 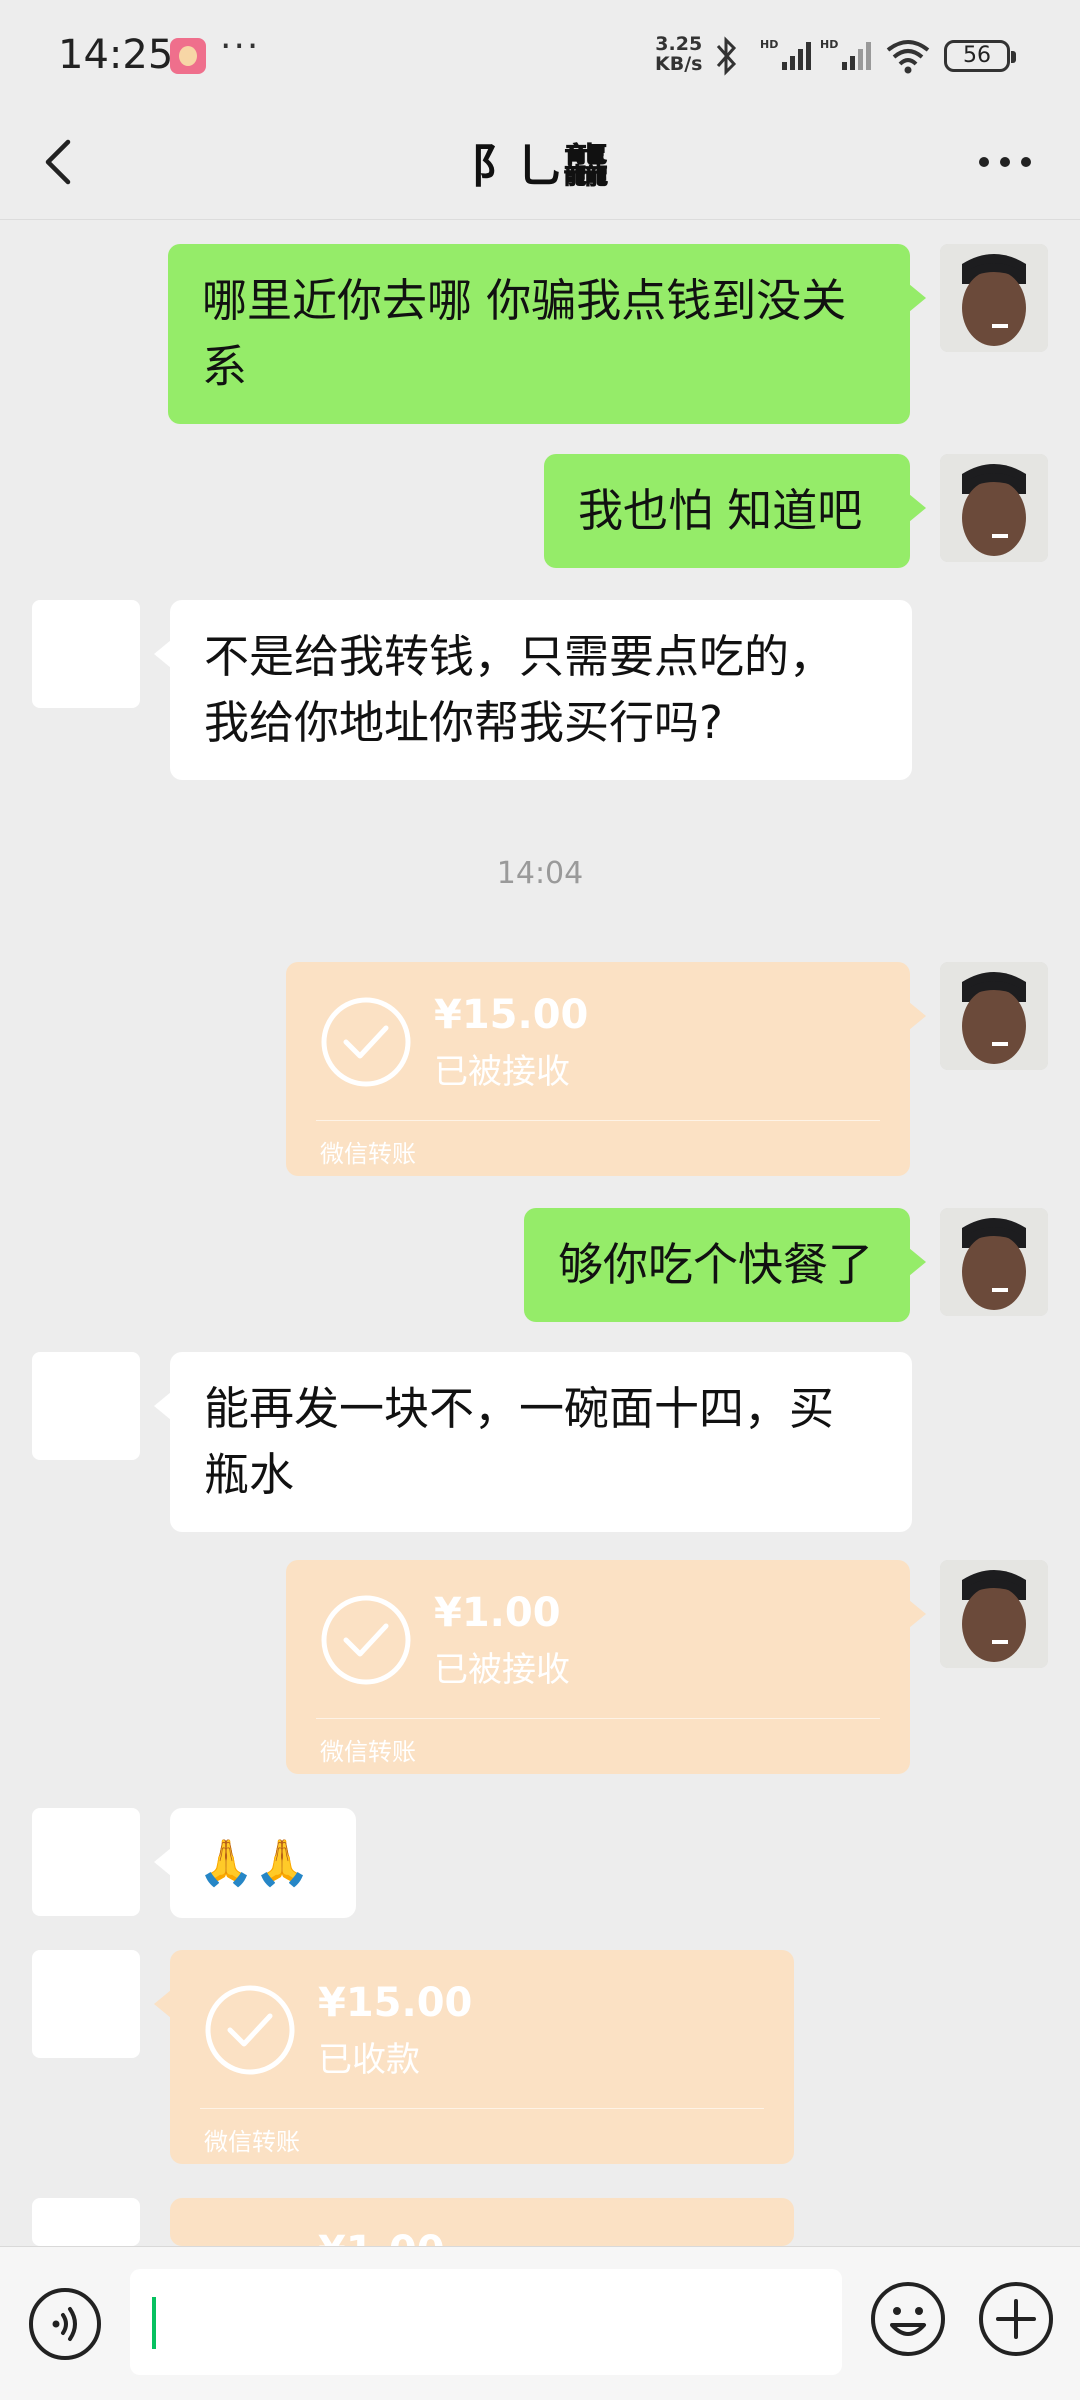 What do you see at coordinates (369, 2060) in the screenshot?
I see `transfer-status: 已收款` at bounding box center [369, 2060].